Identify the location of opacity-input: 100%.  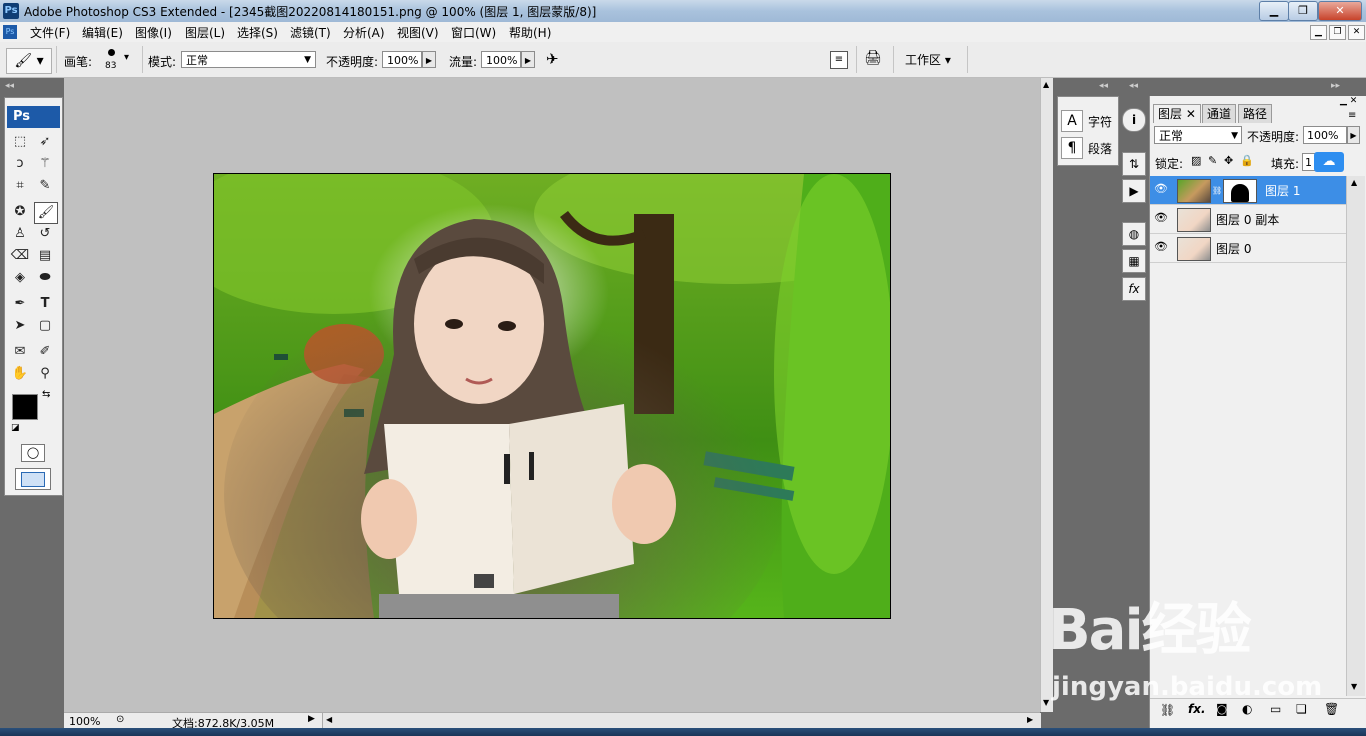
(402, 59).